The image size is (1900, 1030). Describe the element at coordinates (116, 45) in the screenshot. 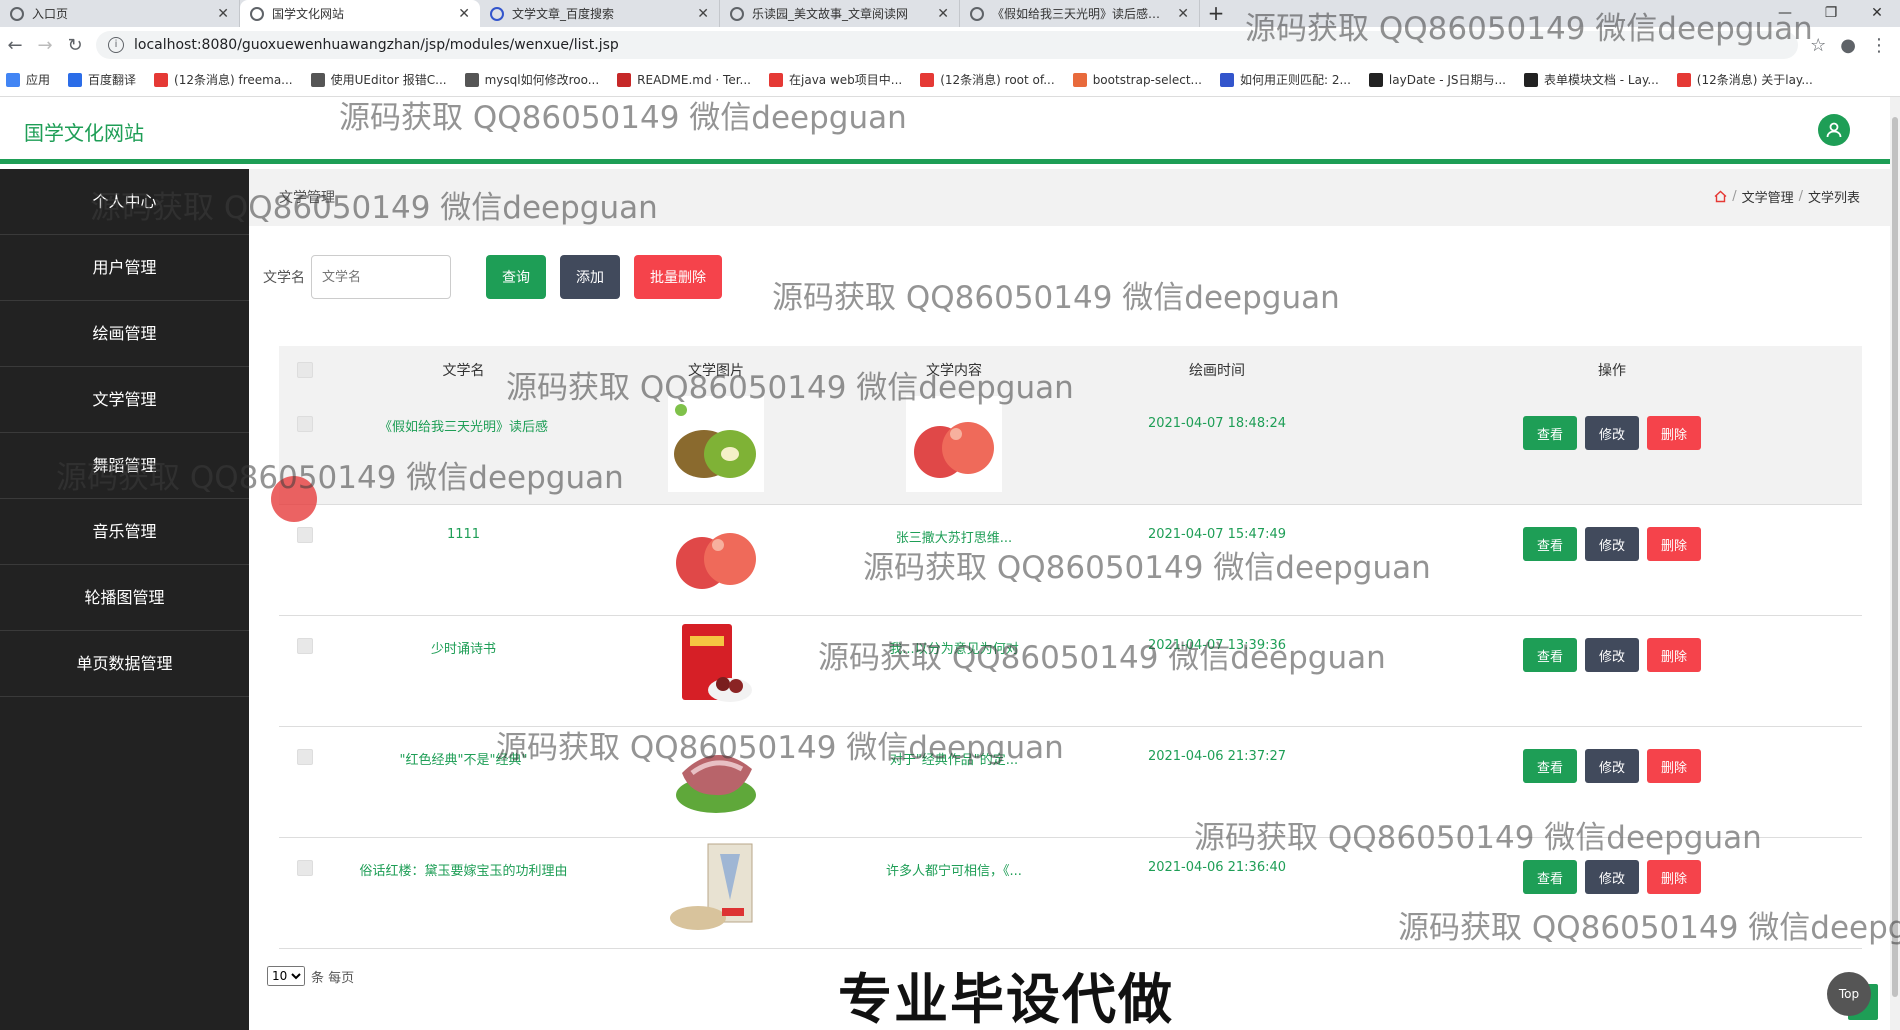

I see `info-icon: i` at that location.